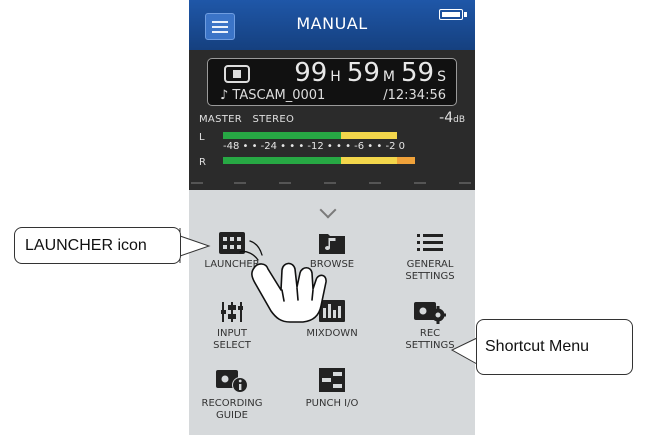 This screenshot has width=651, height=435. I want to click on time-display: 99 H 59 M 59 S ♪ TASCAM_0001 /12:34:56, so click(332, 82).